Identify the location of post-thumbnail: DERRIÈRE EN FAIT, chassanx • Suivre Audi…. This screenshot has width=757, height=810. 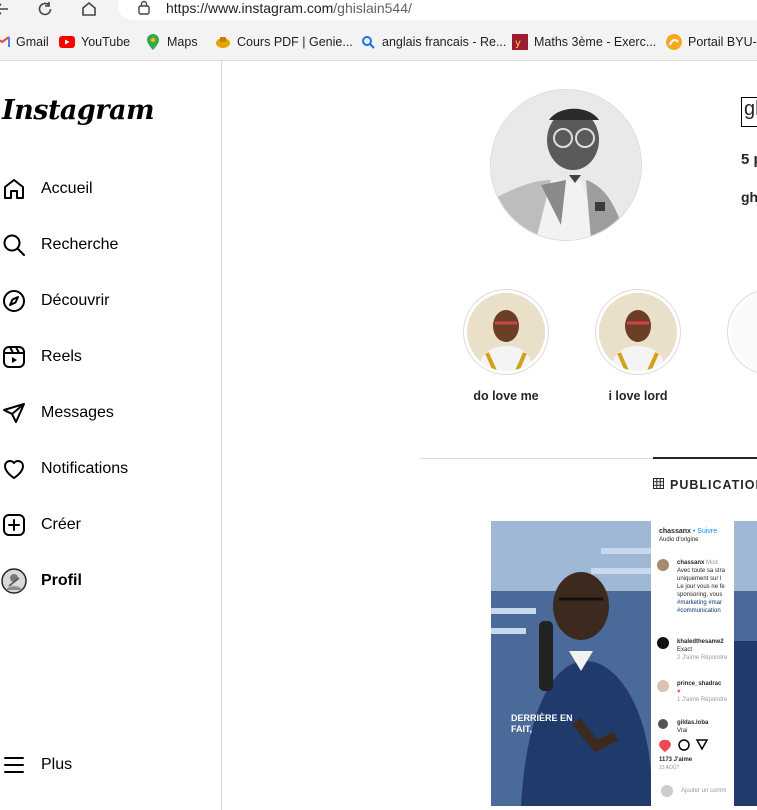
(612, 663).